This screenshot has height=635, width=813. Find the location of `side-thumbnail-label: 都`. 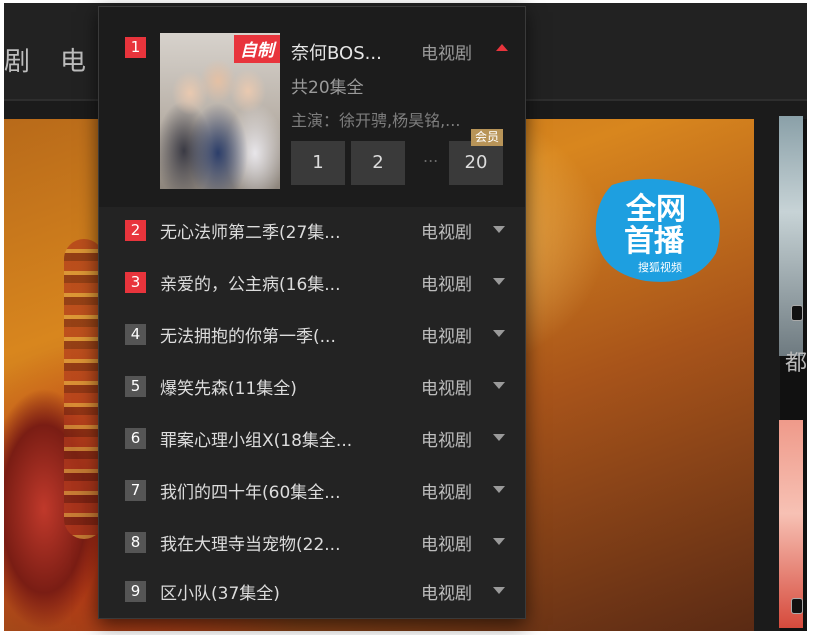

side-thumbnail-label: 都 is located at coordinates (796, 363).